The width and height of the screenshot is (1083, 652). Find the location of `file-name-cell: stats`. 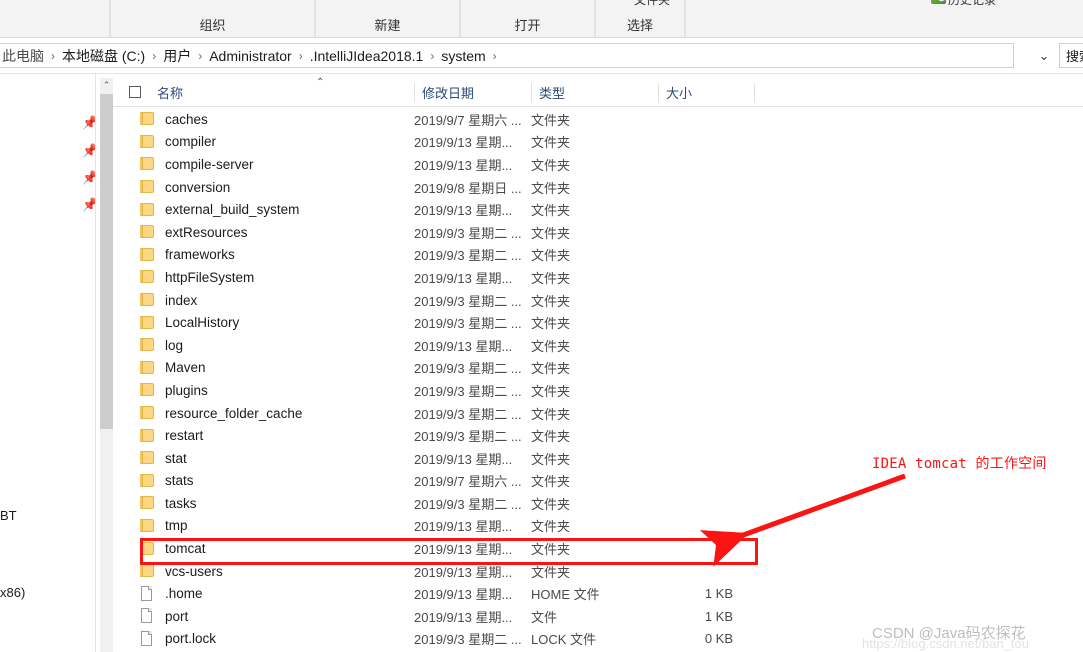

file-name-cell: stats is located at coordinates (153, 480).